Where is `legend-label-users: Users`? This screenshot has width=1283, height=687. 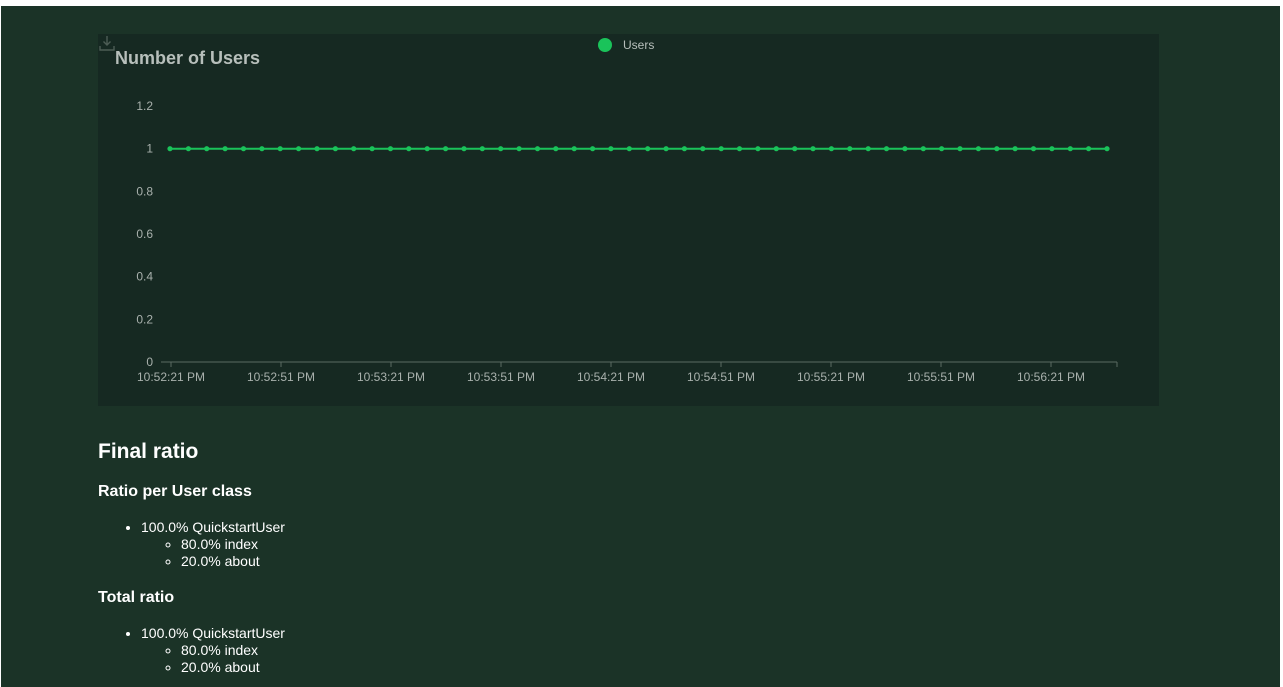 legend-label-users: Users is located at coordinates (638, 45).